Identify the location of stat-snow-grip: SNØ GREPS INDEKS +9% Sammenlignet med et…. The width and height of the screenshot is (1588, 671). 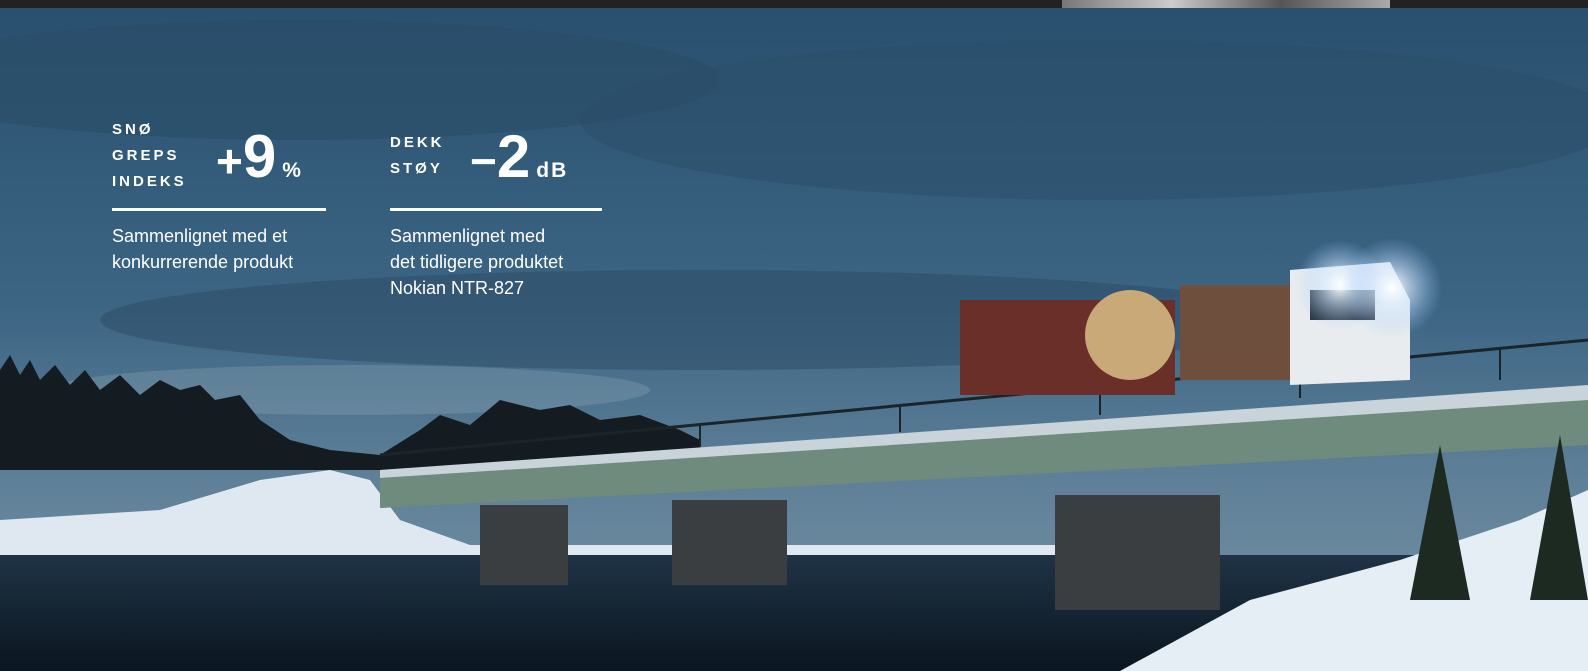
(219, 212).